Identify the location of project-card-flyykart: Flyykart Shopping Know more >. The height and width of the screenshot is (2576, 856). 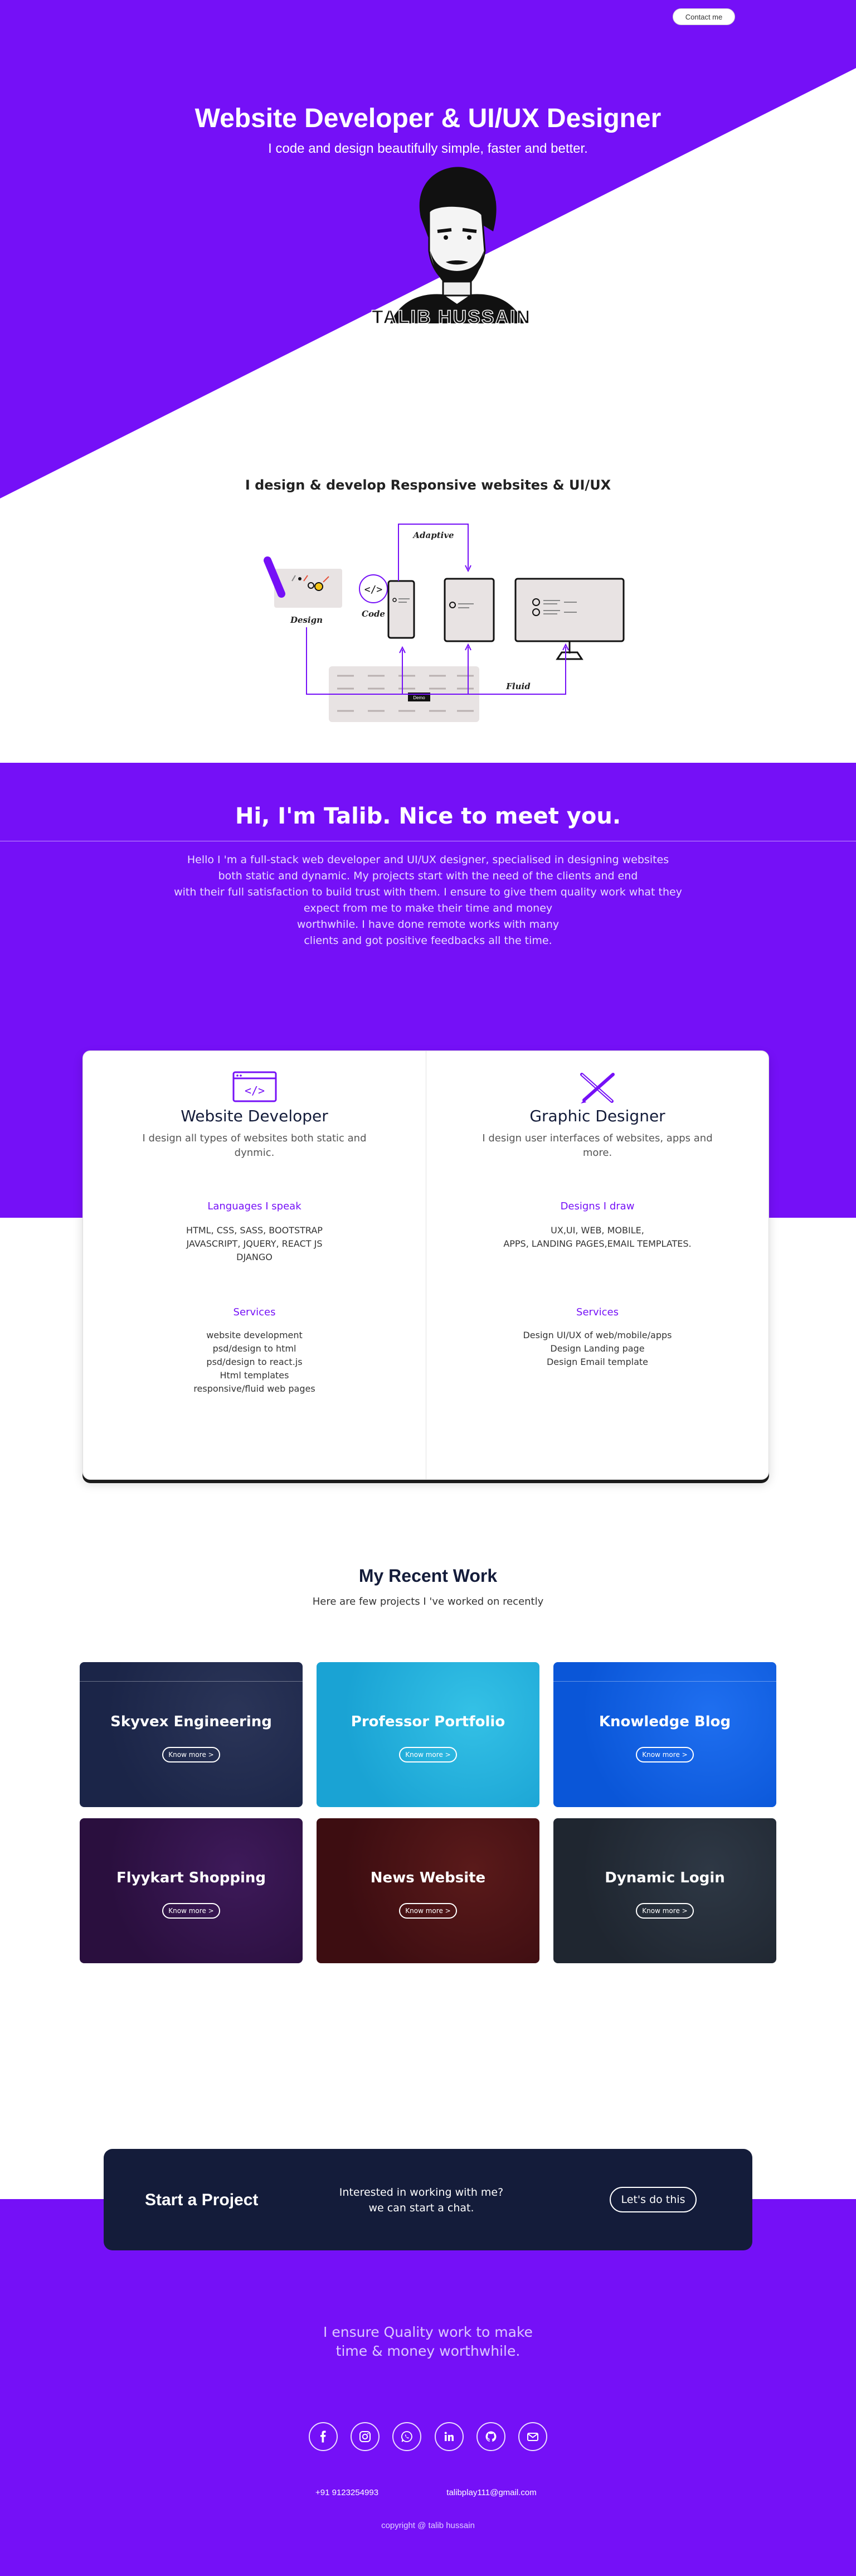
(191, 1890).